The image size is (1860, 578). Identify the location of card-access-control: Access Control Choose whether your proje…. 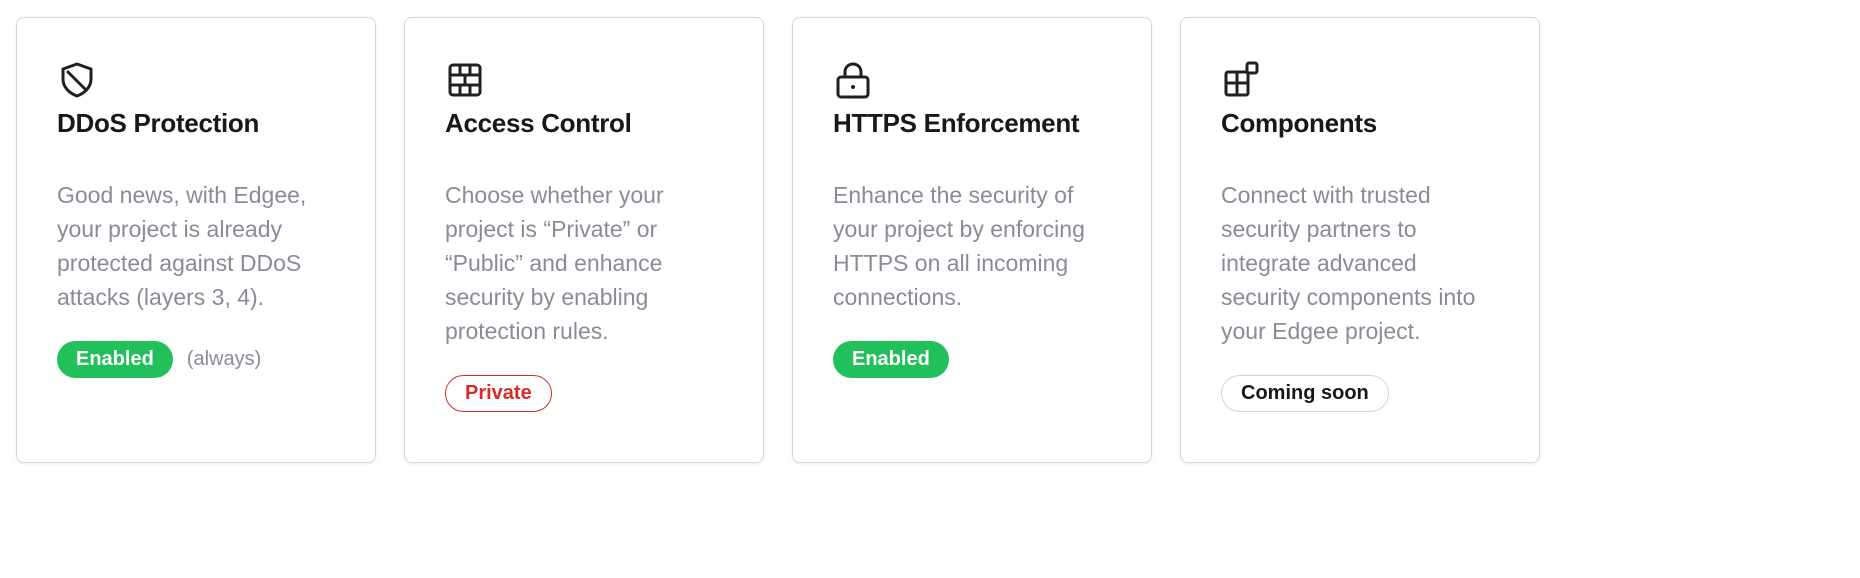
(584, 240).